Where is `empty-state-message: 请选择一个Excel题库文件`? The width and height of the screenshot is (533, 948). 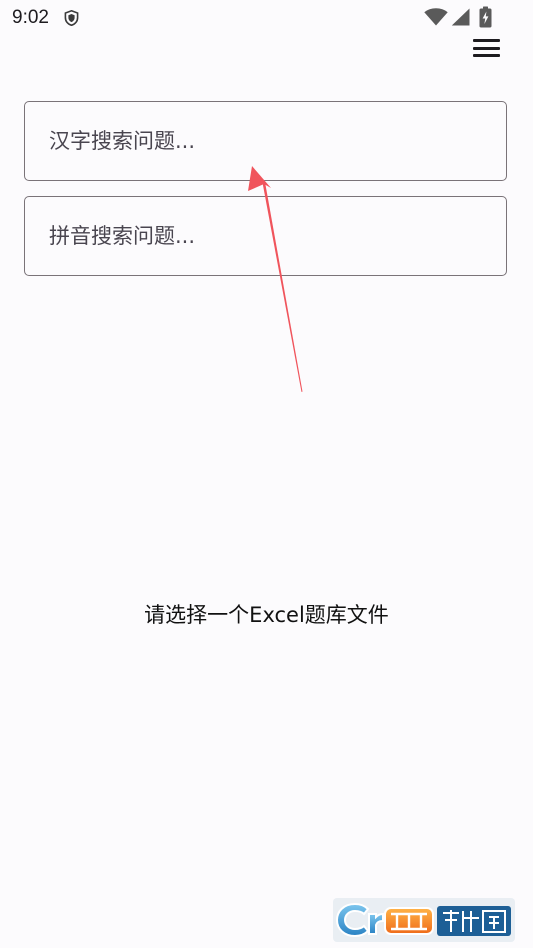 empty-state-message: 请选择一个Excel题库文件 is located at coordinates (266, 615).